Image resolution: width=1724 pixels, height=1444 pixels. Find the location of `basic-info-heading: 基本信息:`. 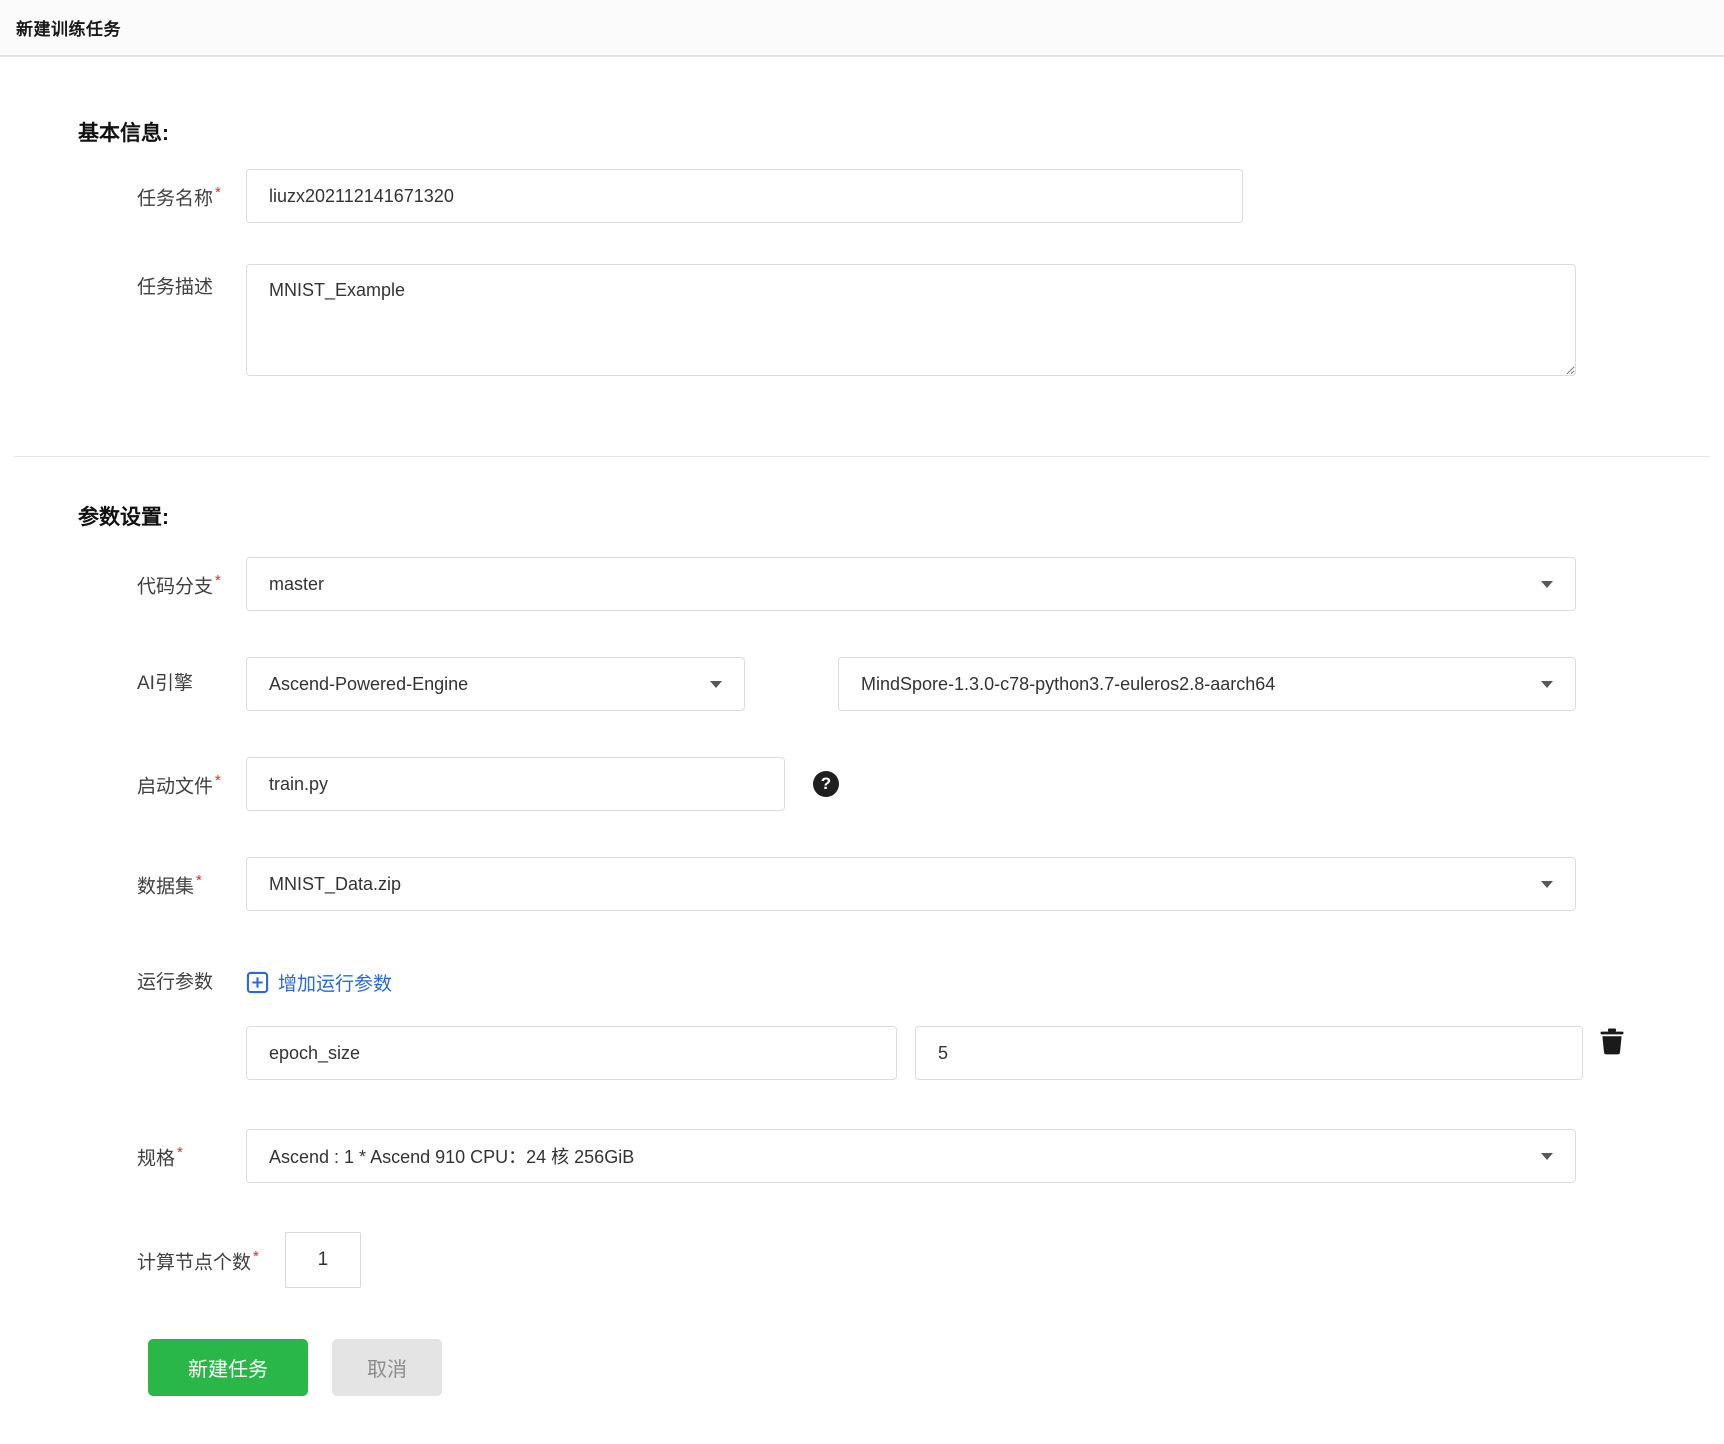

basic-info-heading: 基本信息: is located at coordinates (123, 133).